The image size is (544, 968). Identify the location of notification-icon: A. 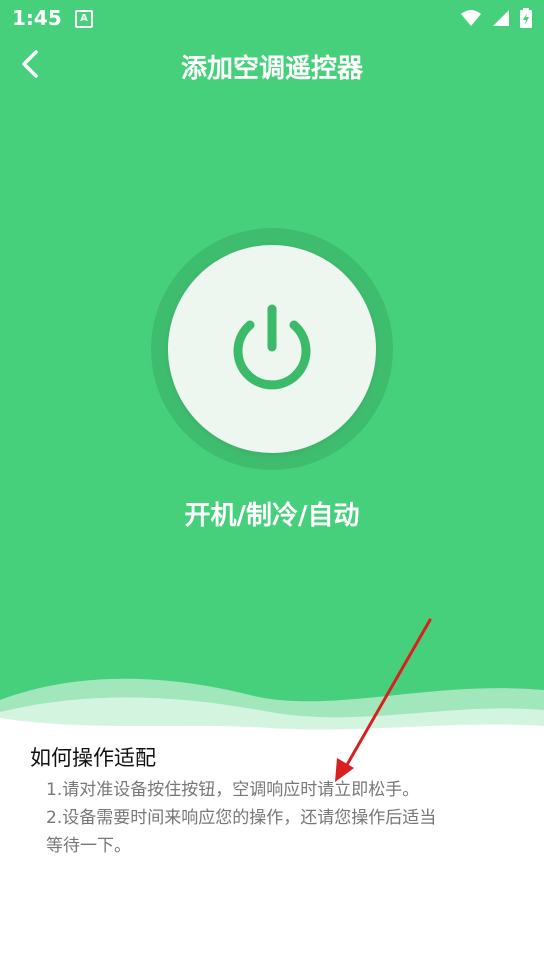
(84, 19).